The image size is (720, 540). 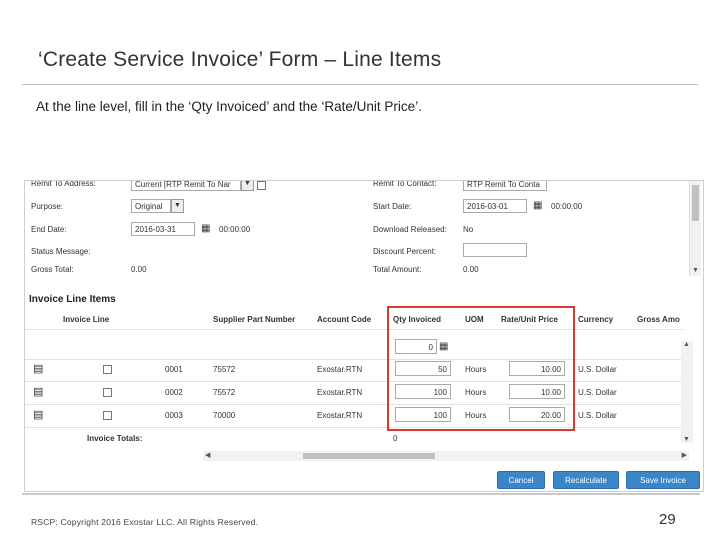 I want to click on discount-percent-label: Discount Percent:, so click(x=405, y=251).